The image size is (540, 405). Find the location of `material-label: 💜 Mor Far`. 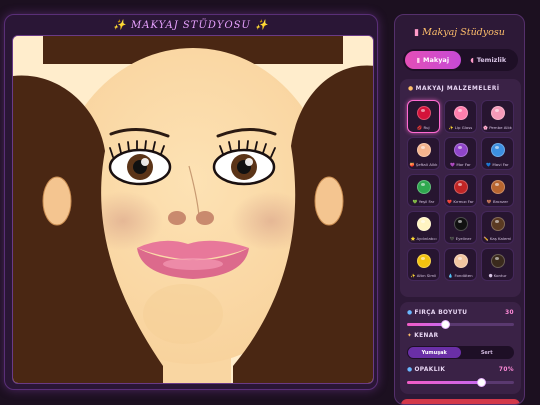

material-label: 💜 Mor Far is located at coordinates (460, 164).